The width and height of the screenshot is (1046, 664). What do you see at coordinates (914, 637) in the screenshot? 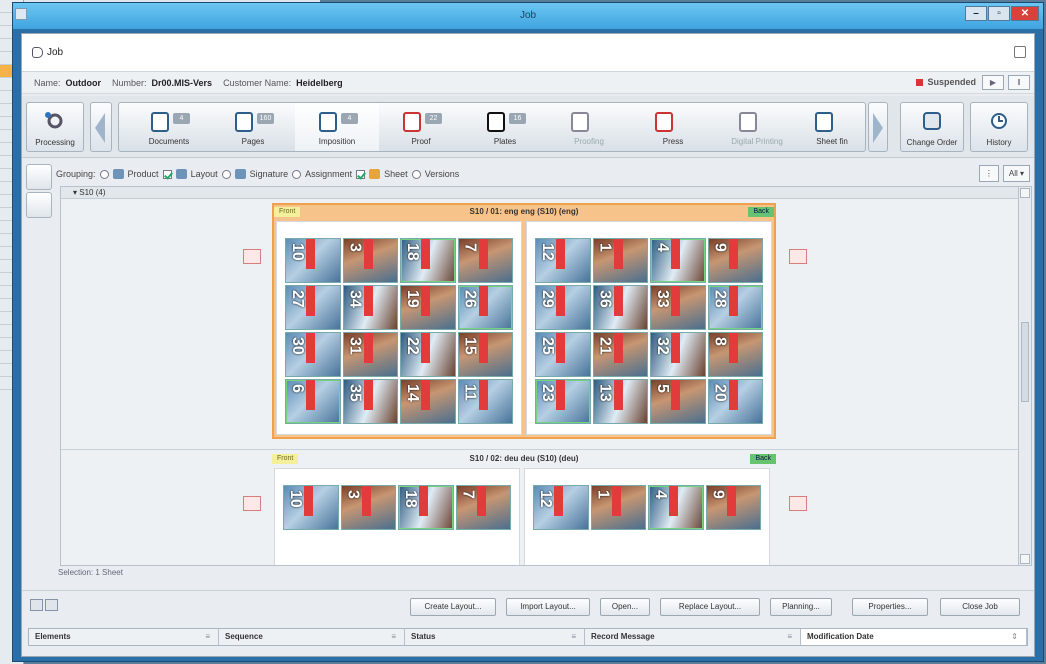
I see `column-header-modification-date: Modification Date ⇕` at bounding box center [914, 637].